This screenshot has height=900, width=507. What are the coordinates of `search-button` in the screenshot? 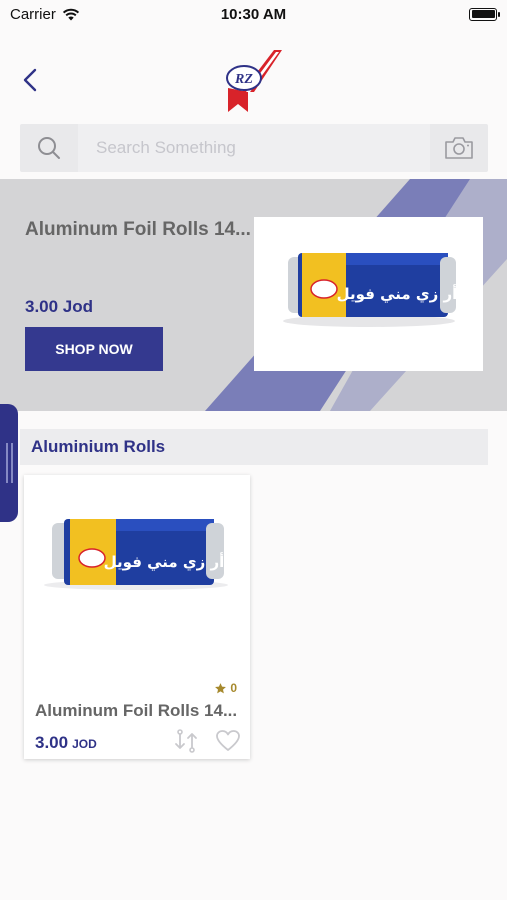 It's located at (49, 148).